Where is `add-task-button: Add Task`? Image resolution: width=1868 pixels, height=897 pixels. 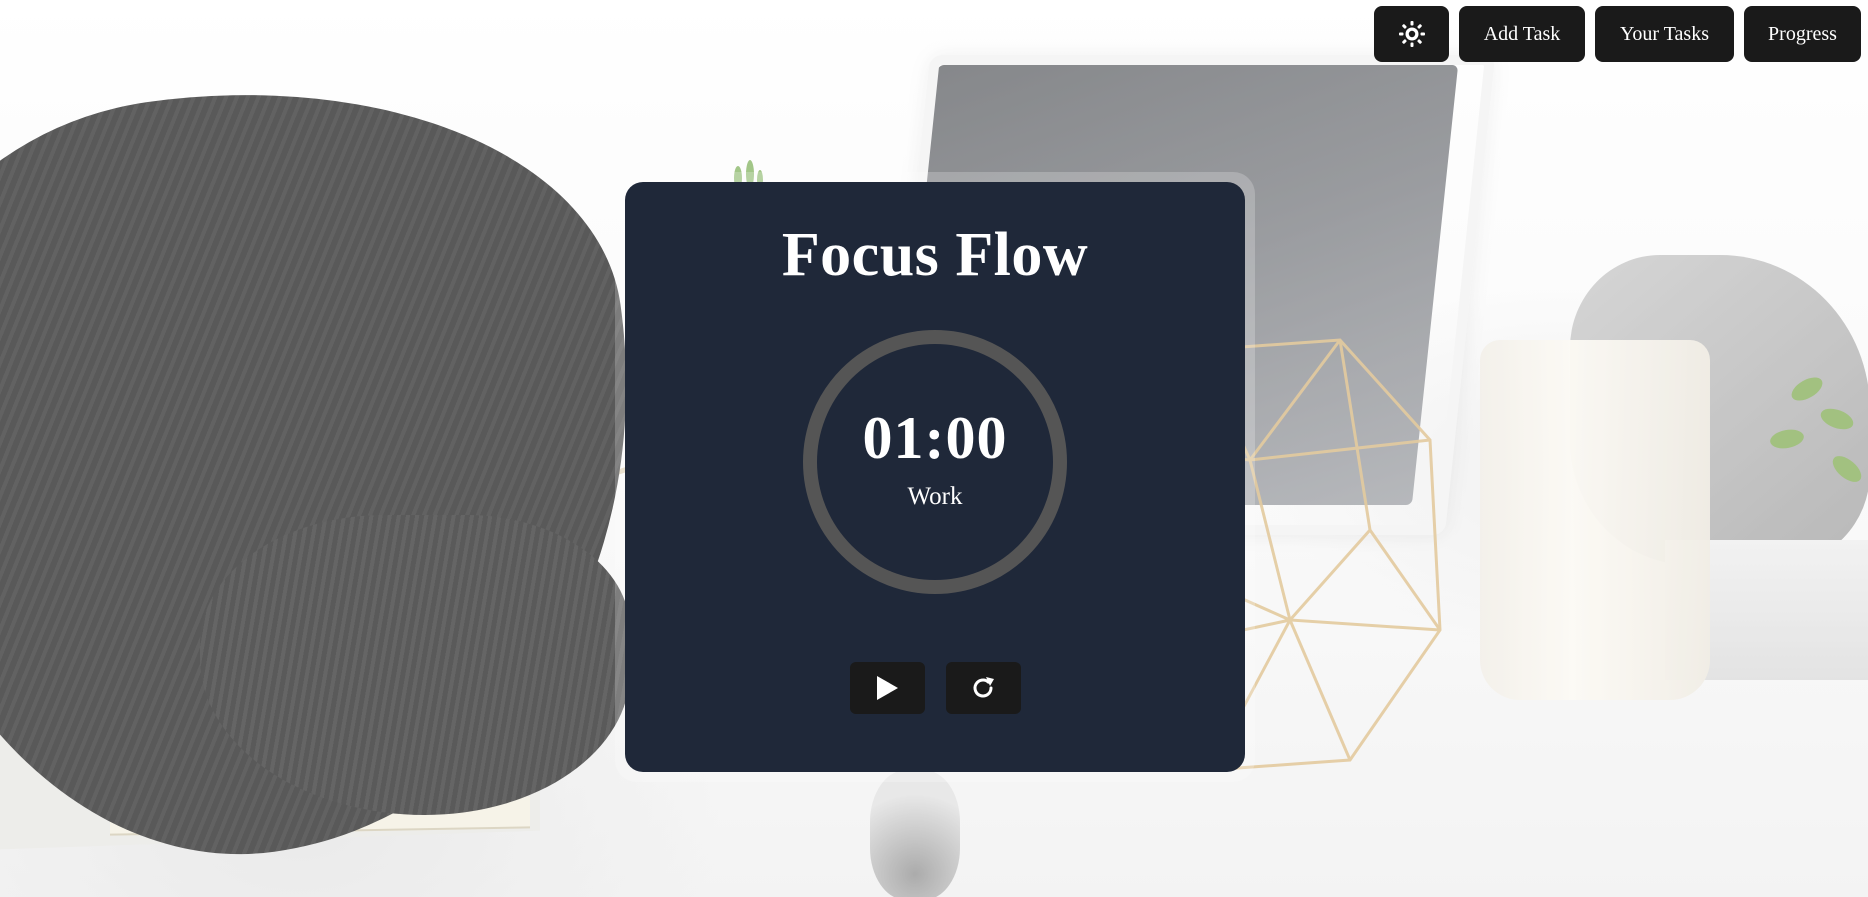 add-task-button: Add Task is located at coordinates (1522, 34).